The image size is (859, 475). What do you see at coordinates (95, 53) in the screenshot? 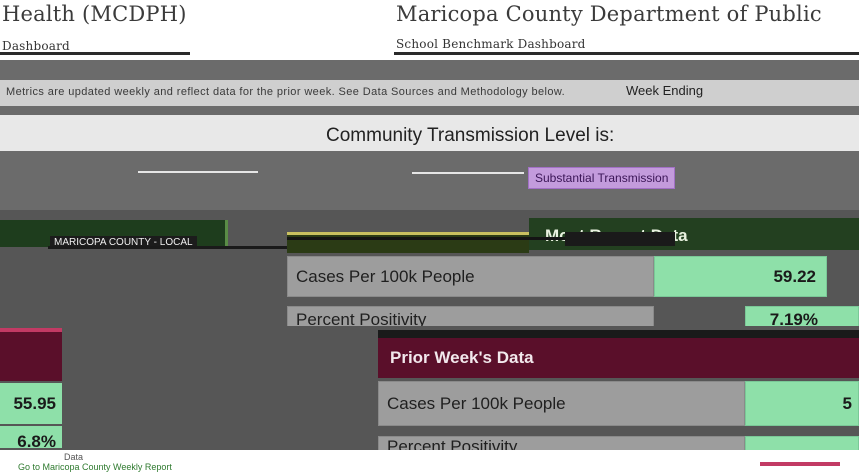
I see `header-divider-left` at bounding box center [95, 53].